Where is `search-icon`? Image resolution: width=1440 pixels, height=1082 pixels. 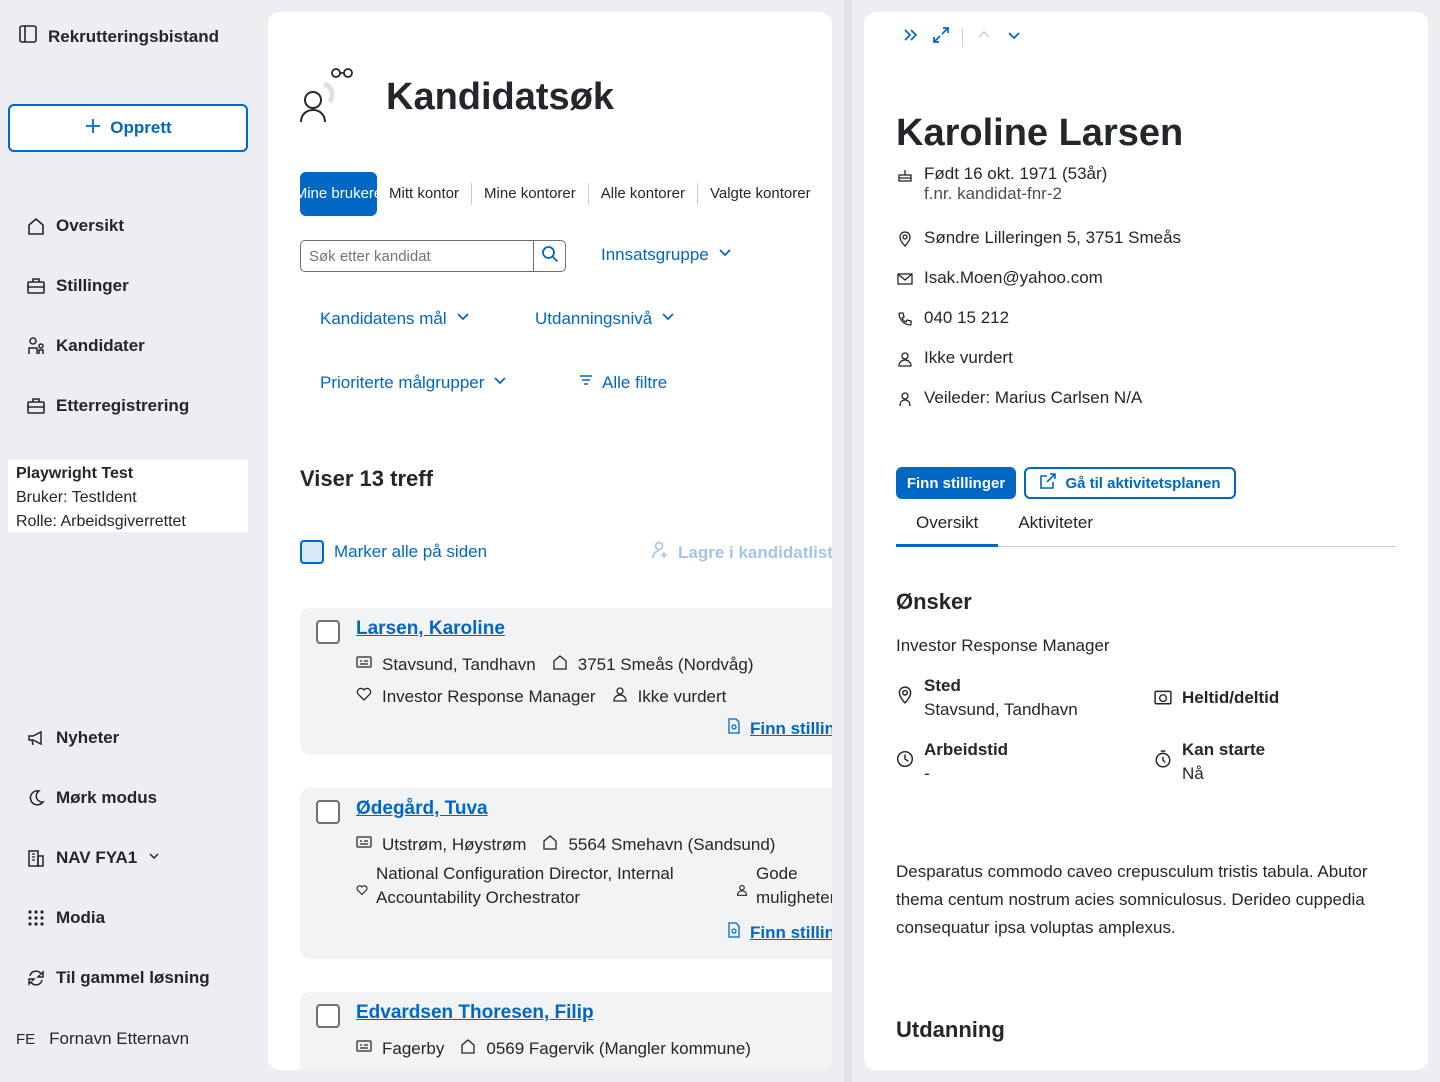 search-icon is located at coordinates (550, 256).